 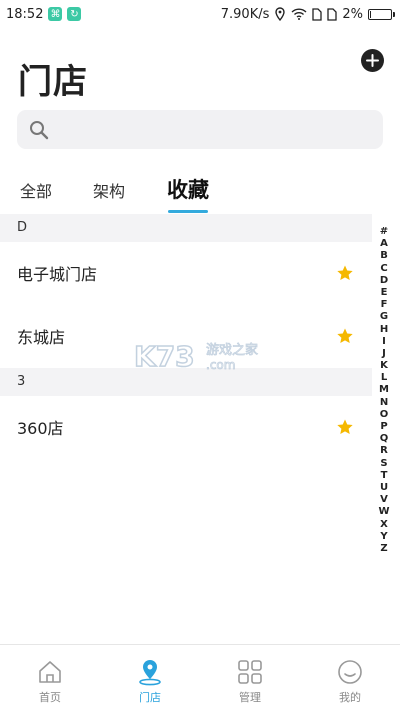 I want to click on location-pin-icon, so click(x=150, y=673).